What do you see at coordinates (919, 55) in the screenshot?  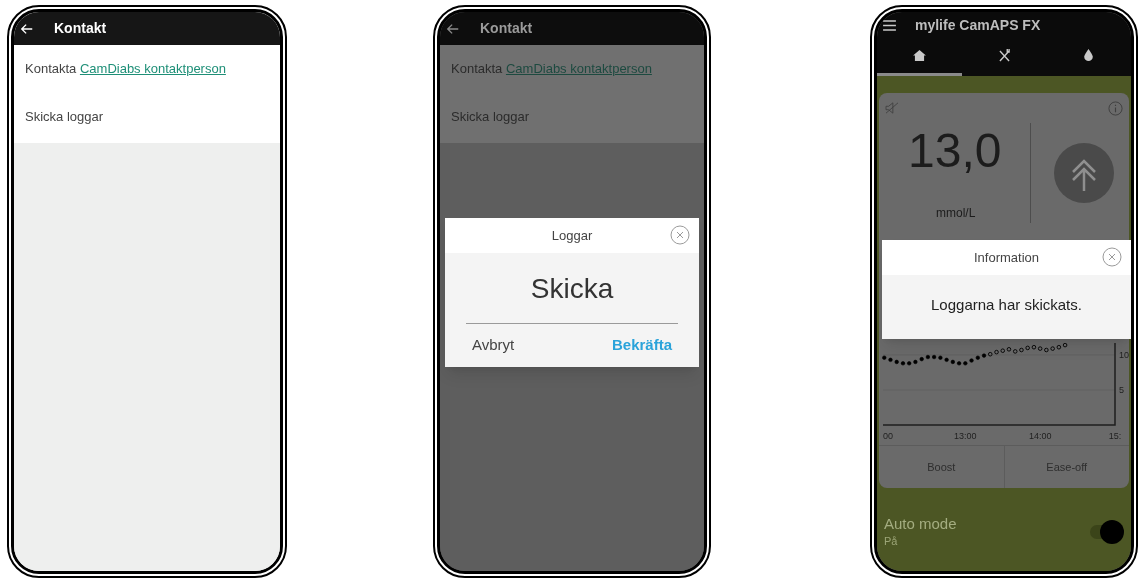 I see `home-icon` at bounding box center [919, 55].